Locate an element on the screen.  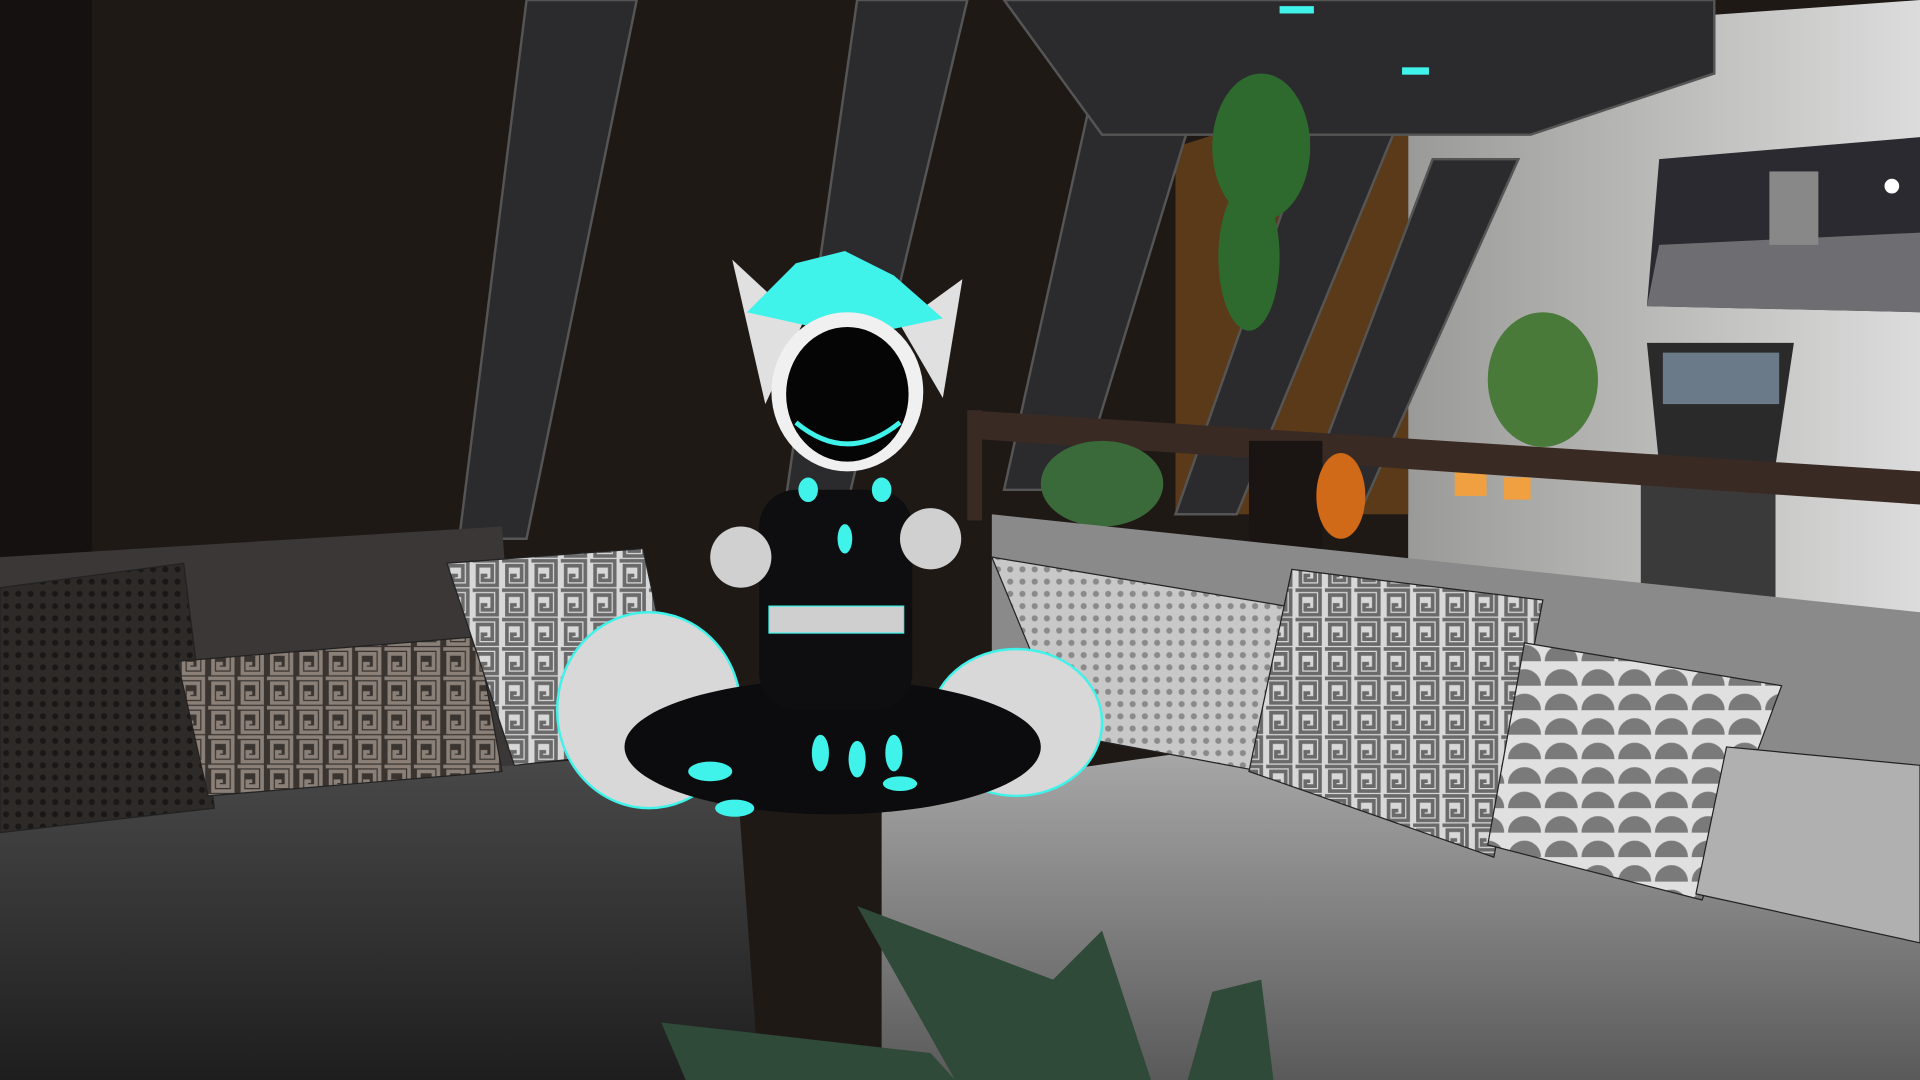
avatar-shoulder-right is located at coordinates (931, 539).